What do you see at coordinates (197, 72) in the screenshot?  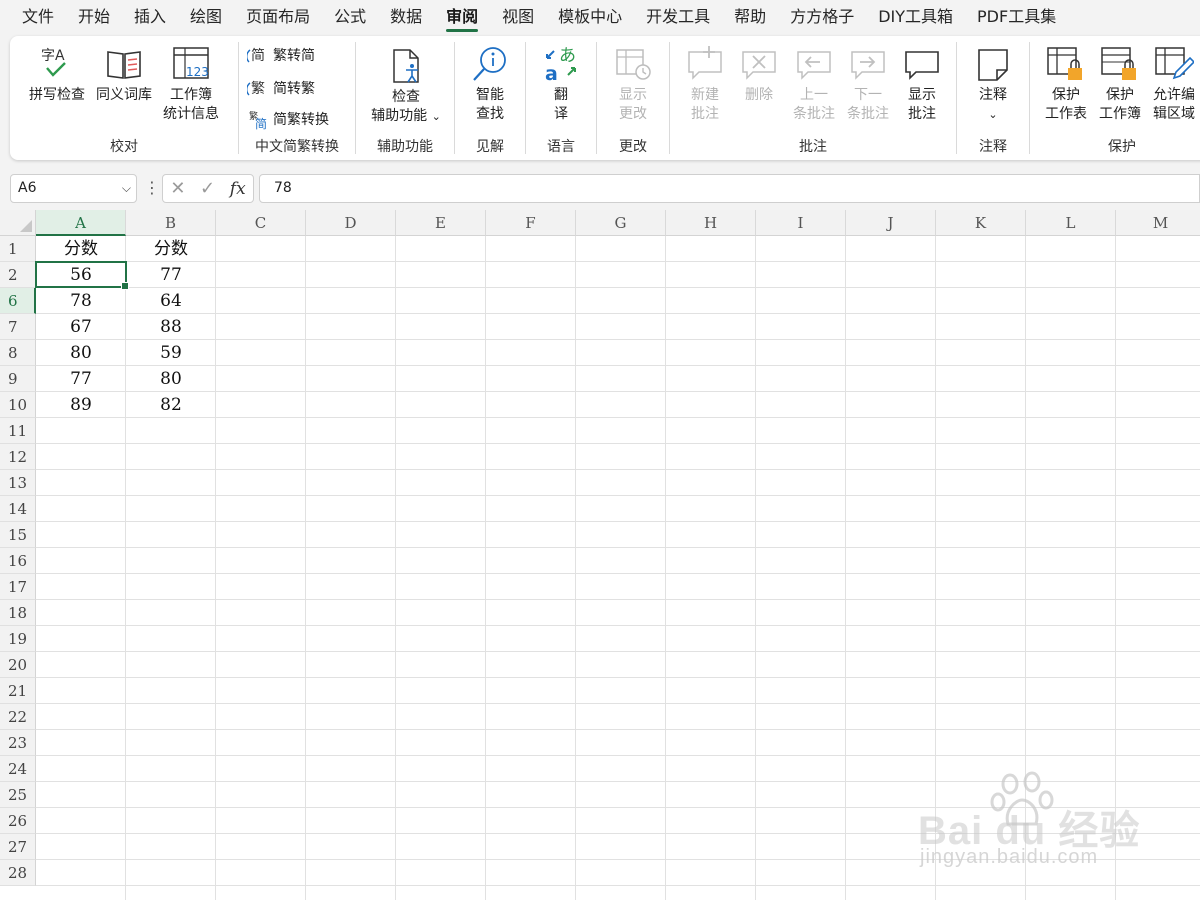 I see `svg-text: 123` at bounding box center [197, 72].